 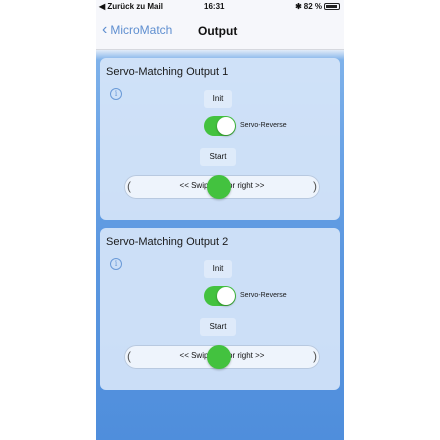 What do you see at coordinates (167, 72) in the screenshot?
I see `output-1-heading: Servo-Matching Output 1` at bounding box center [167, 72].